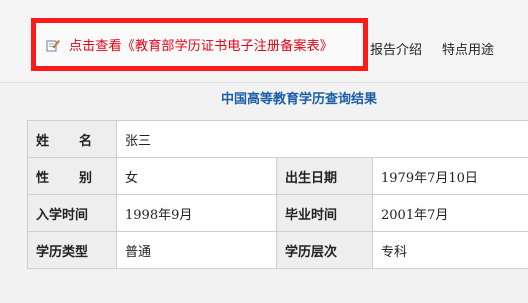  I want to click on edit-note-icon, so click(53, 45).